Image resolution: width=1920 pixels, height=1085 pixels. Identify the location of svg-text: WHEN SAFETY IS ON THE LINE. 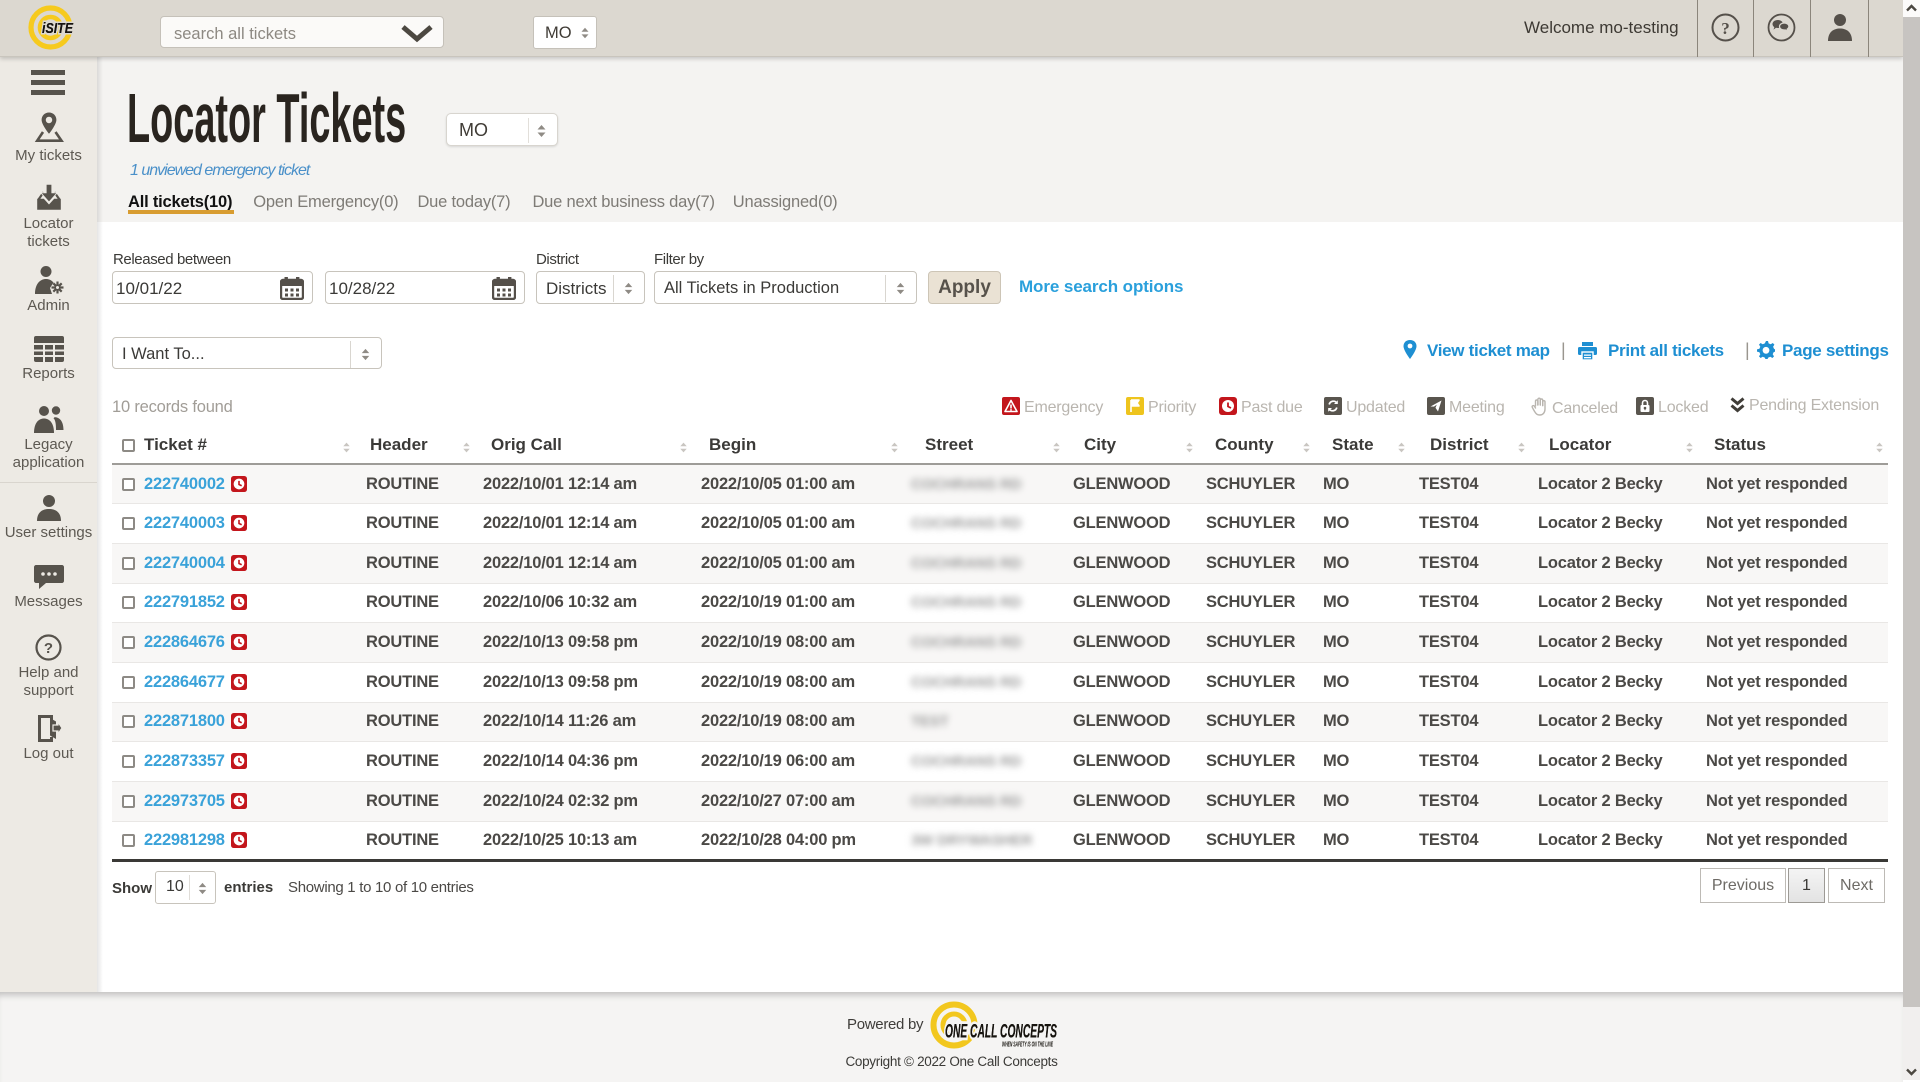
(1027, 1045).